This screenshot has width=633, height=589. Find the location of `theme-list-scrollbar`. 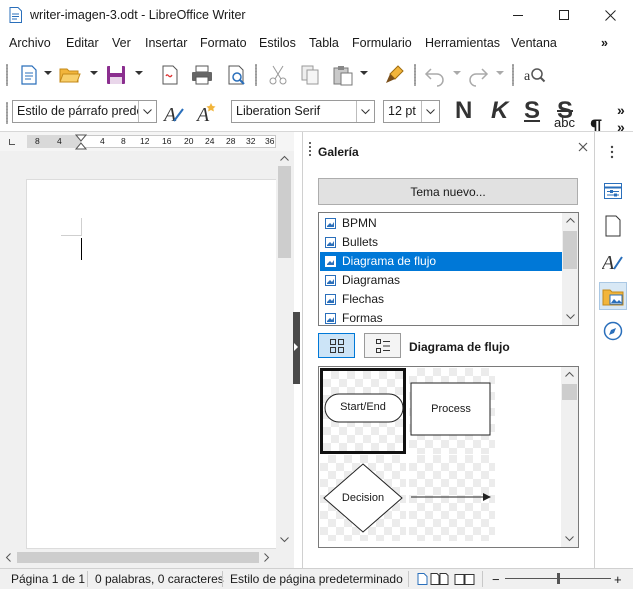

theme-list-scrollbar is located at coordinates (570, 269).